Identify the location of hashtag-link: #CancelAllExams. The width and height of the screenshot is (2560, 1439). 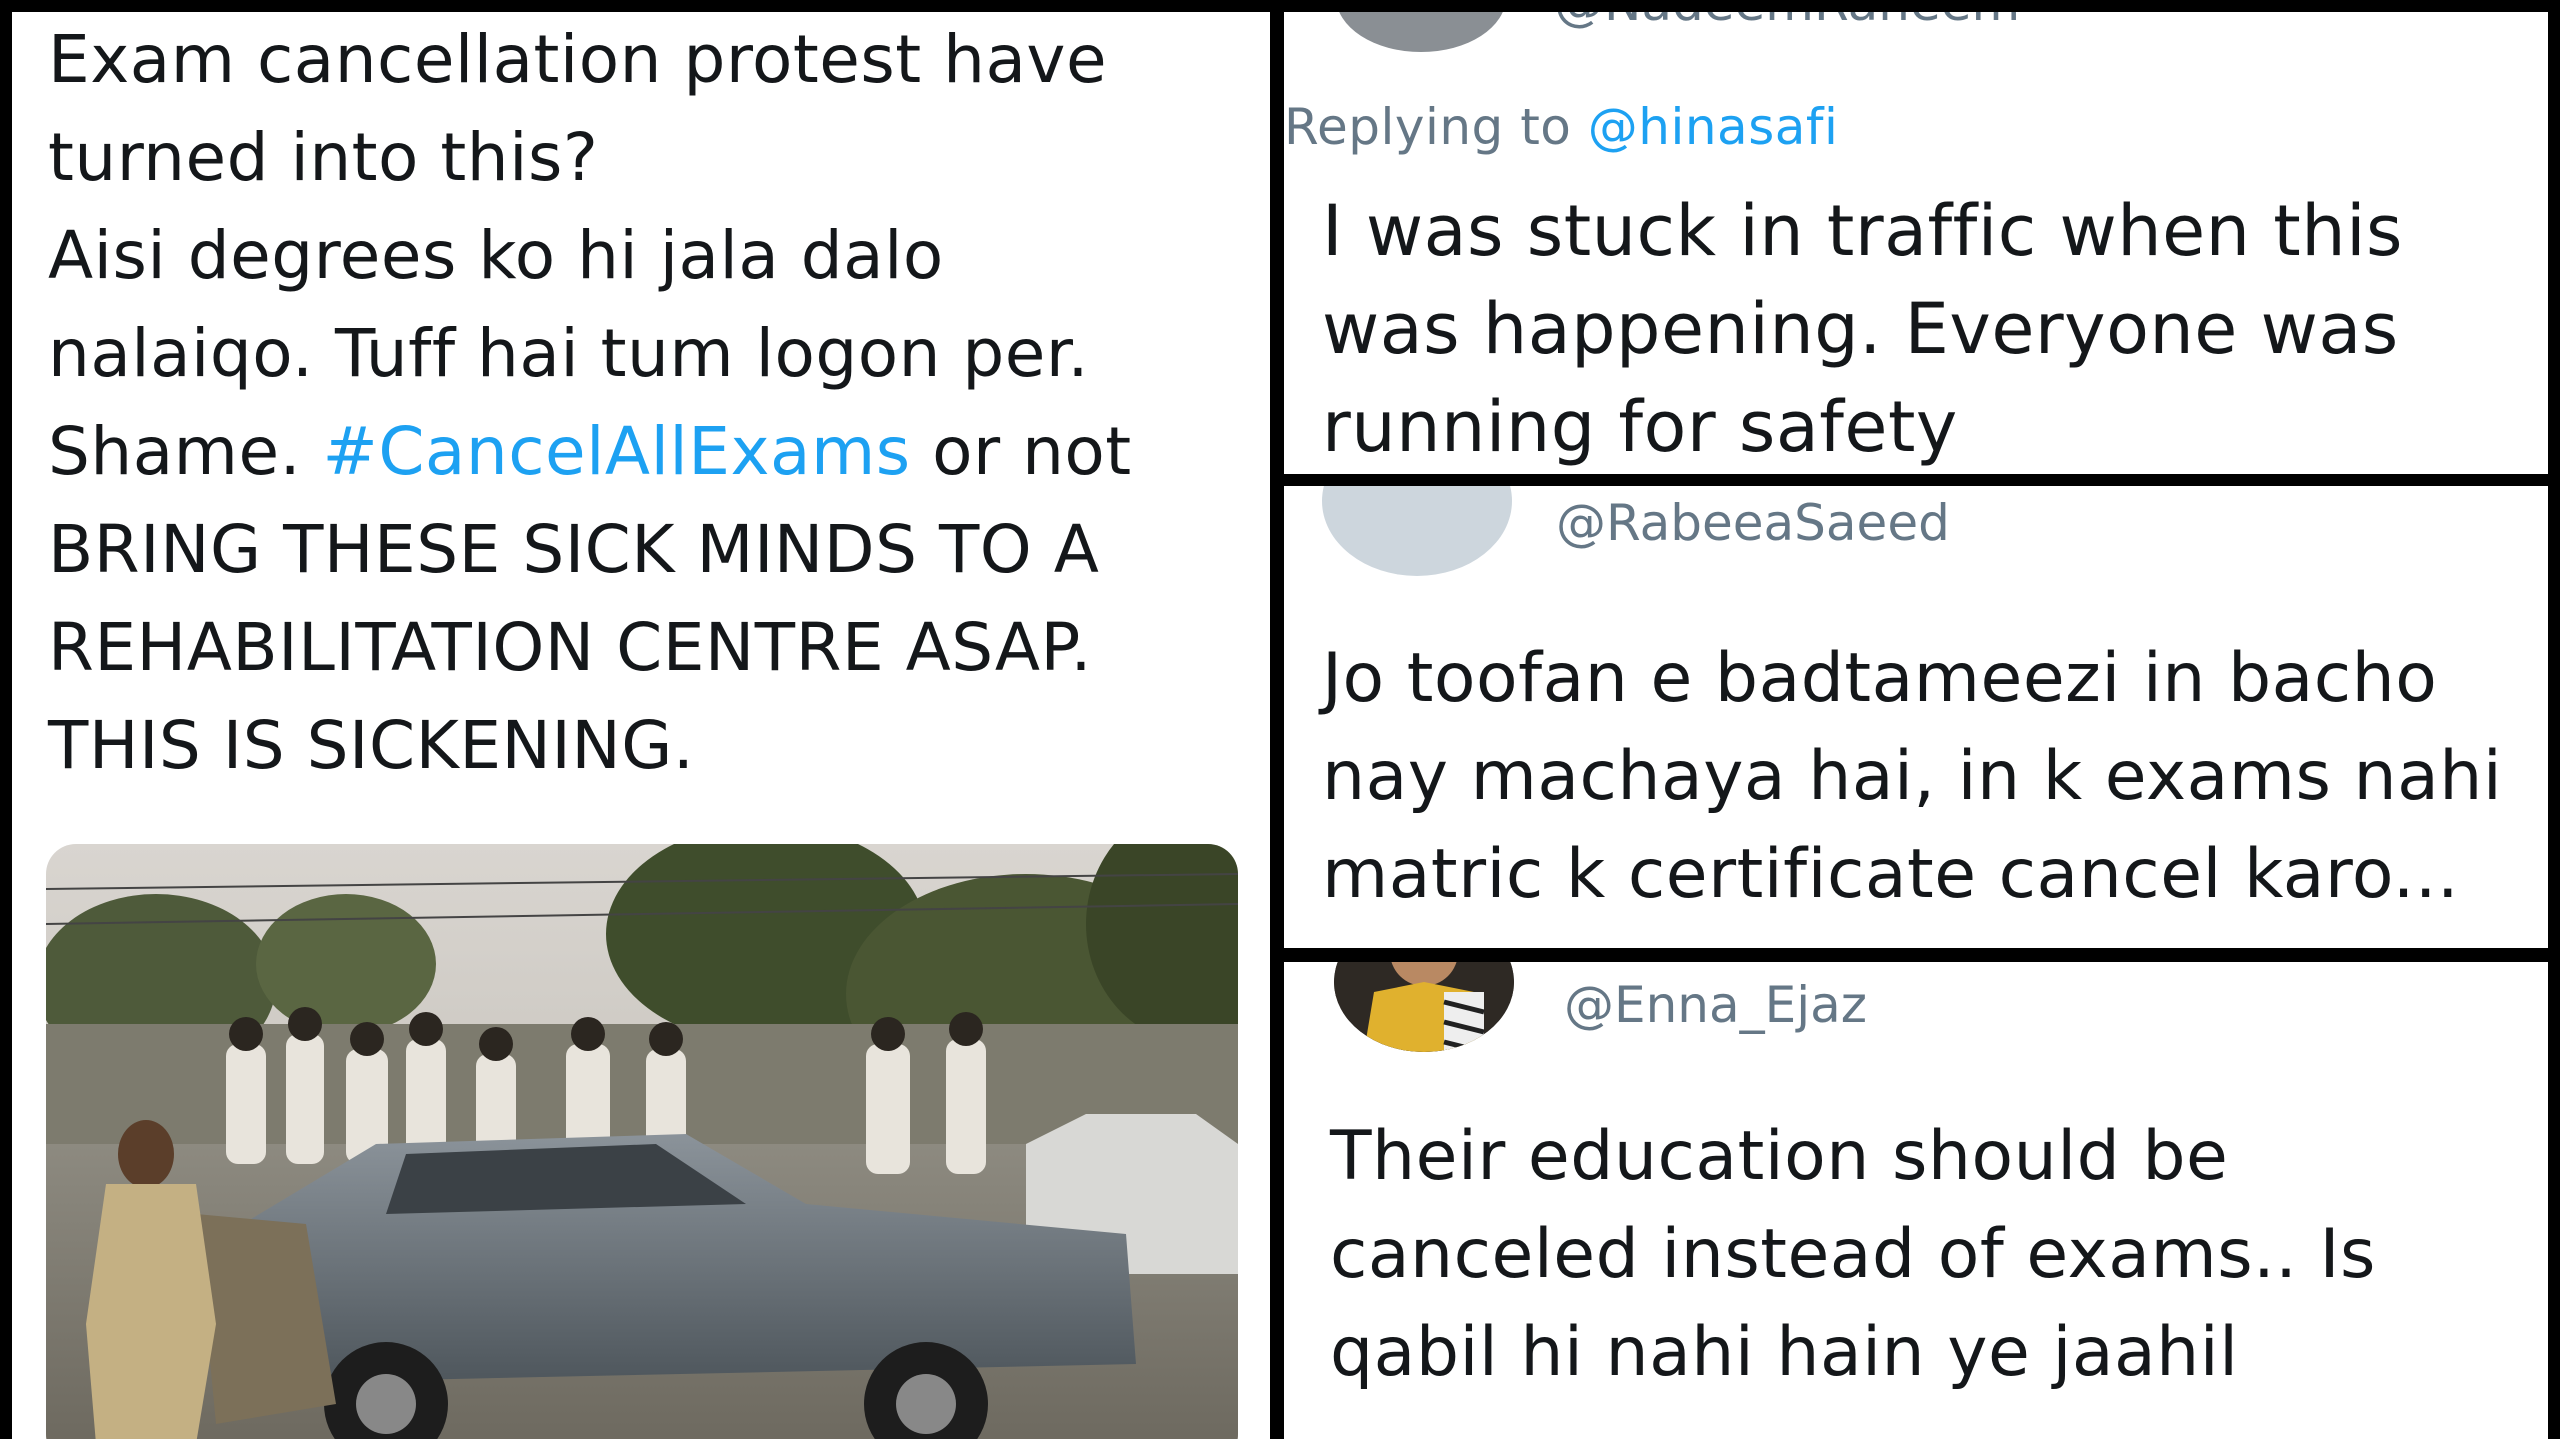
(617, 451).